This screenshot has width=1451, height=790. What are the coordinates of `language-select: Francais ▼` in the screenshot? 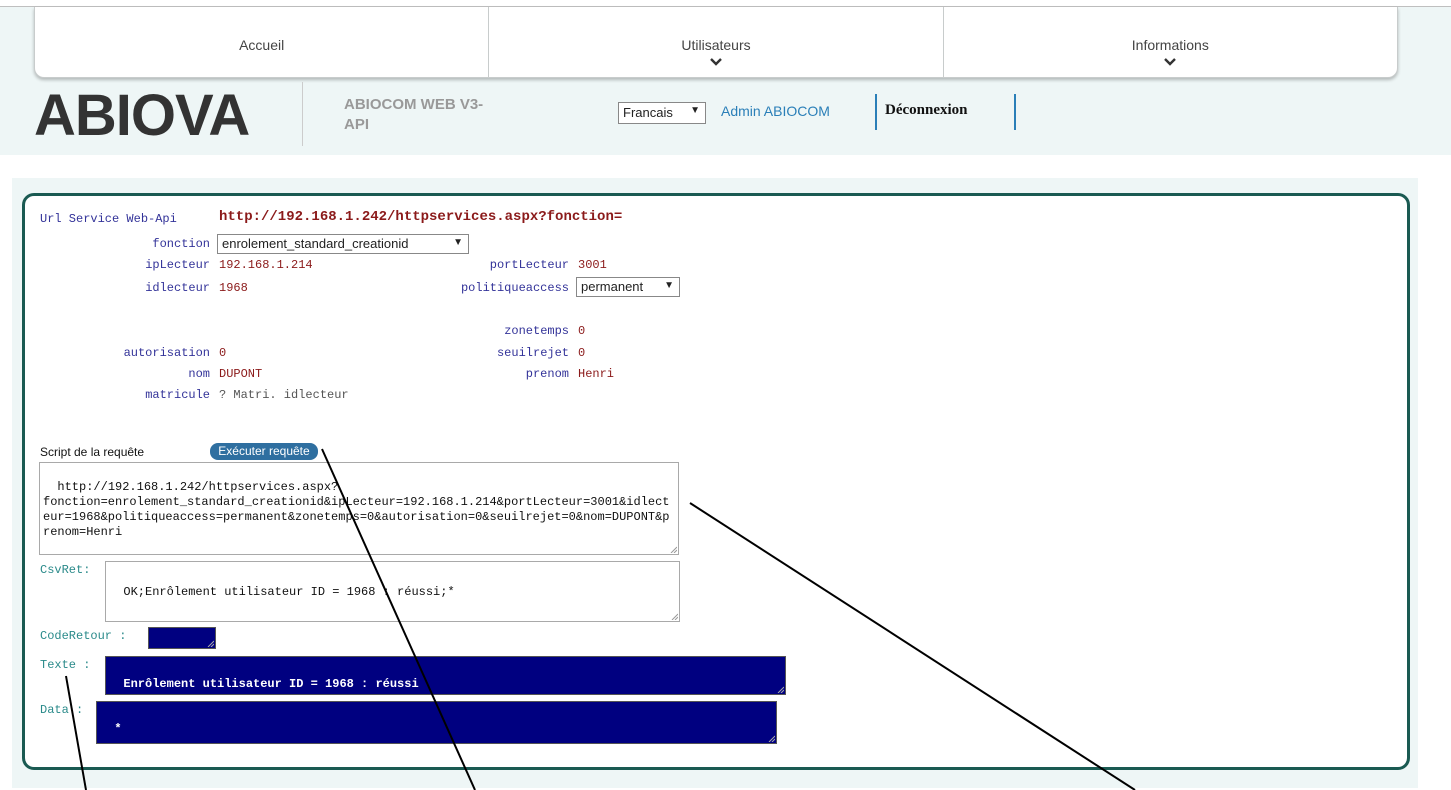 It's located at (662, 113).